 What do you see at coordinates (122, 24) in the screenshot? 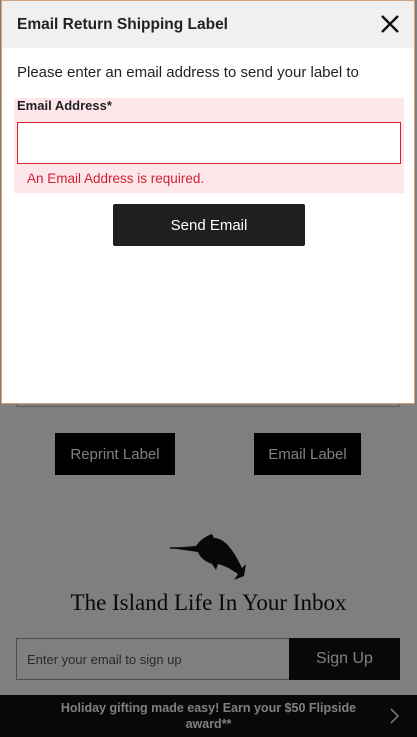
I see `modal-title: Email Return Shipping Label` at bounding box center [122, 24].